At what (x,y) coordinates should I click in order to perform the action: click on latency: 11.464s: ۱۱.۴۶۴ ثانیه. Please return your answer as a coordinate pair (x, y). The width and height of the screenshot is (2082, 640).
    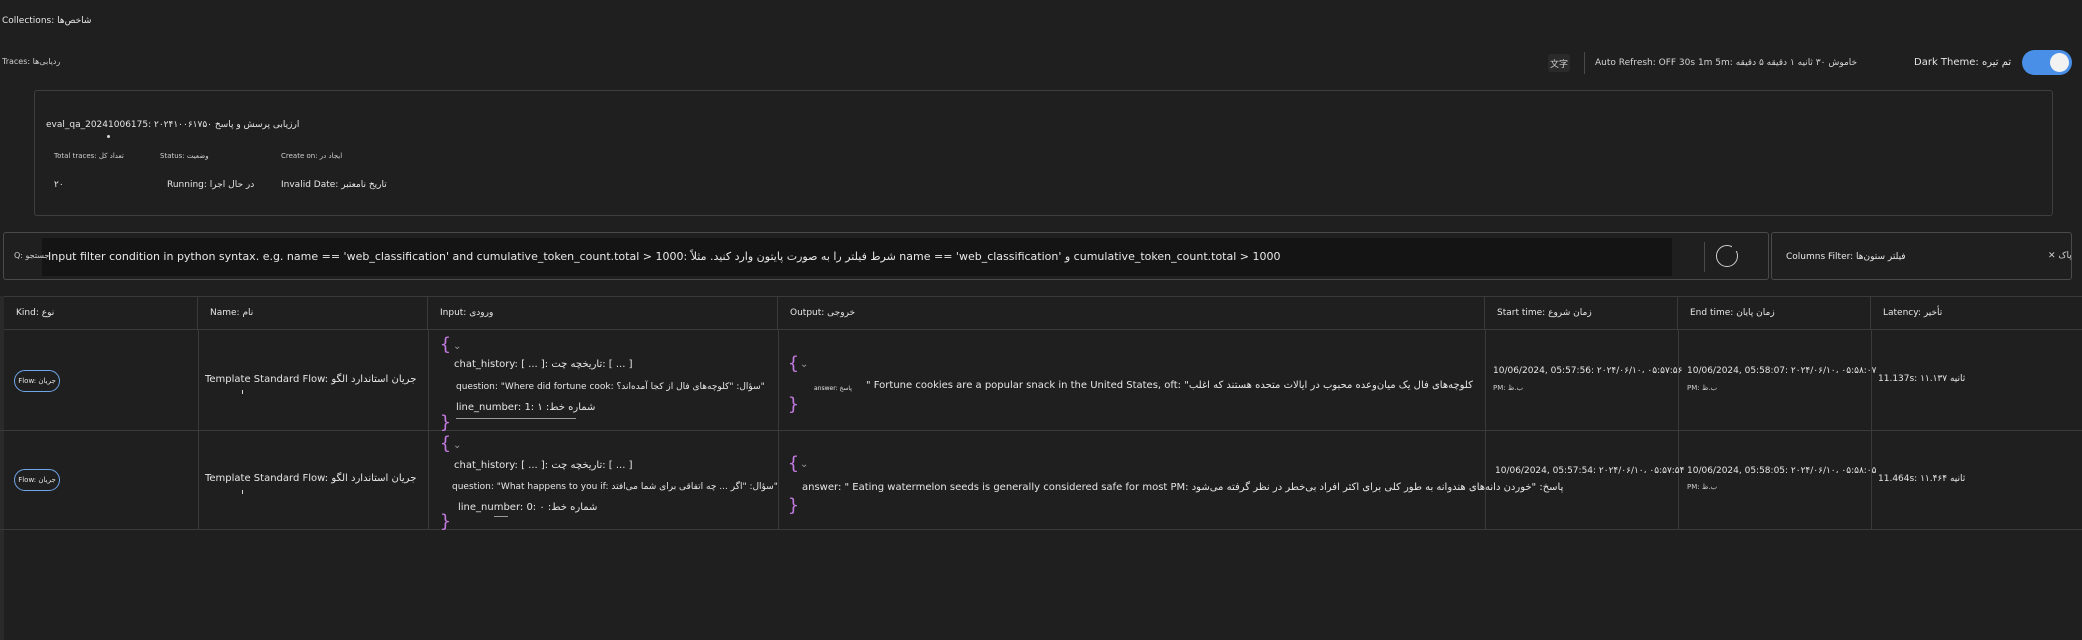
    Looking at the image, I should click on (1922, 479).